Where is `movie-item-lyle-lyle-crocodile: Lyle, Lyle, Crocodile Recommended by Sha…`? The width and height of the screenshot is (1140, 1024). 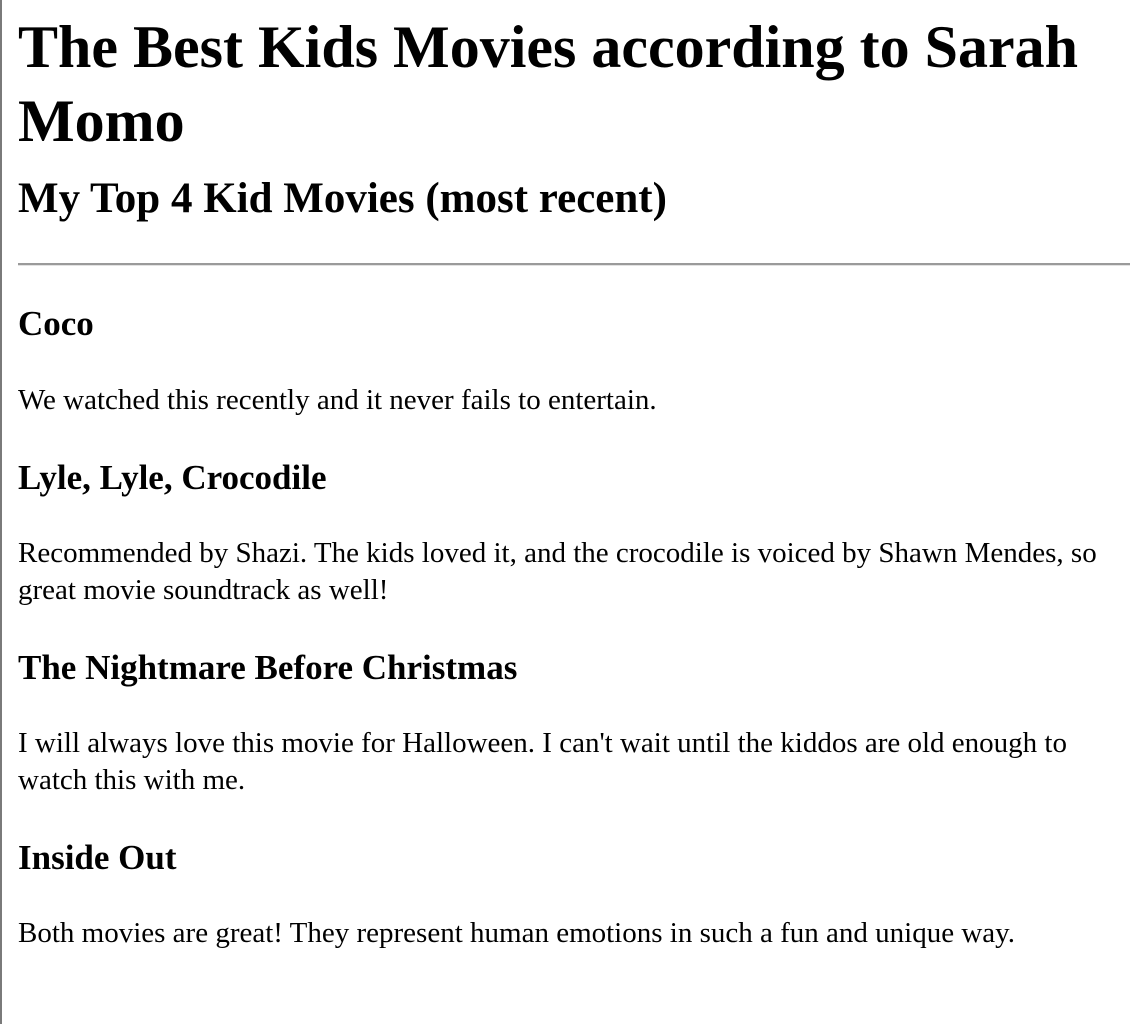
movie-item-lyle-lyle-crocodile: Lyle, Lyle, Crocodile Recommended by Sha… is located at coordinates (574, 533).